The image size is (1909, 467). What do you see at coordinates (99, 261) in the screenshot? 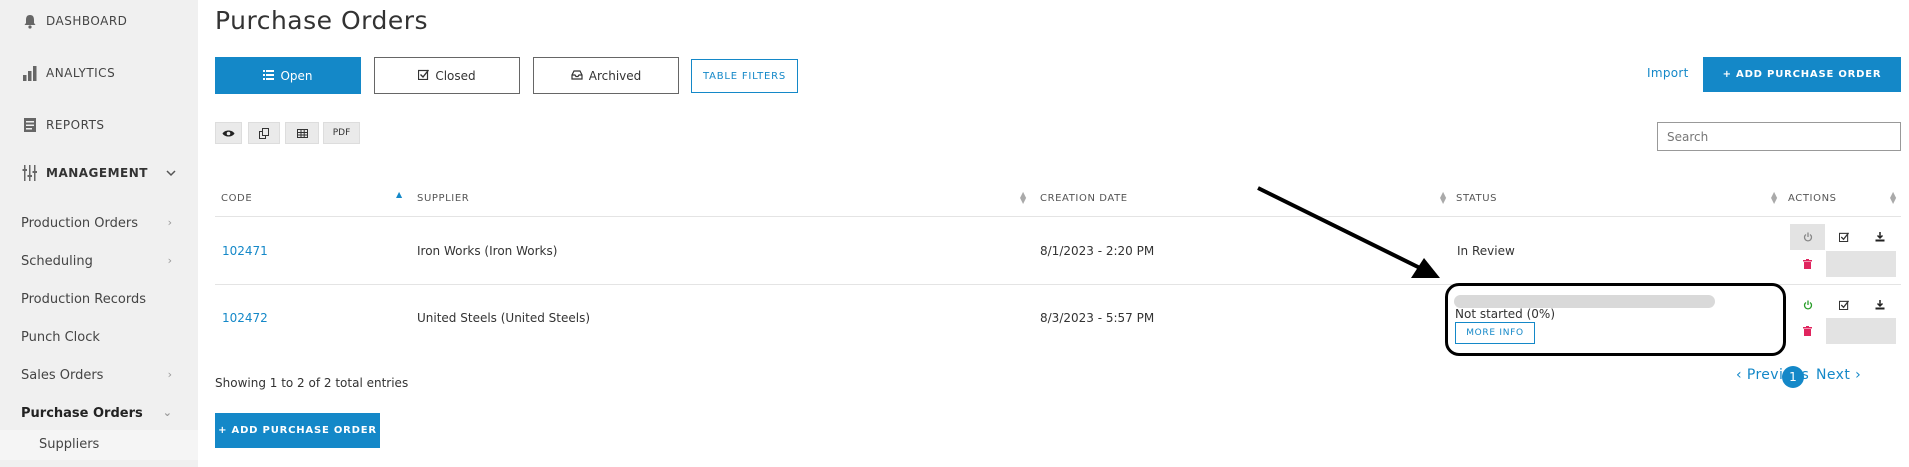
I see `sidebar-item-scheduling: Scheduling ›` at bounding box center [99, 261].